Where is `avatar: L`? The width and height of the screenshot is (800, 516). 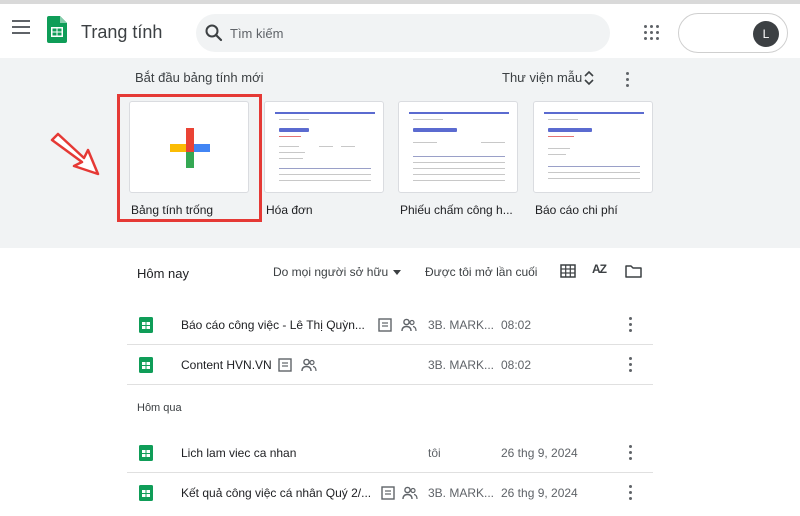 avatar: L is located at coordinates (766, 34).